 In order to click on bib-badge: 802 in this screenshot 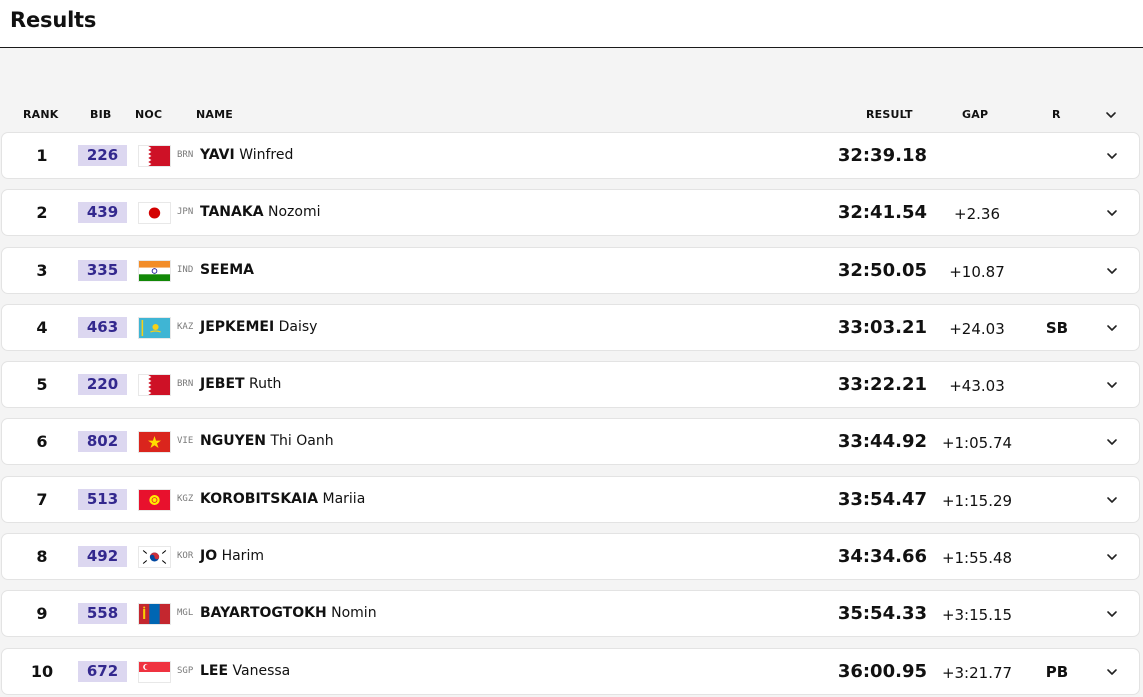, I will do `click(102, 442)`.